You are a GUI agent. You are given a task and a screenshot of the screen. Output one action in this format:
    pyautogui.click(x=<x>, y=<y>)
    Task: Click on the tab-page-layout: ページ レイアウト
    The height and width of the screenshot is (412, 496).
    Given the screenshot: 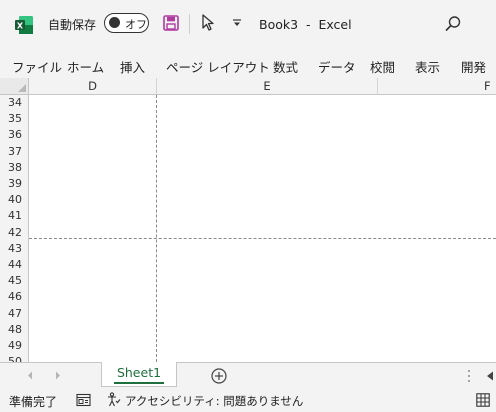 What is the action you would take?
    pyautogui.click(x=218, y=66)
    